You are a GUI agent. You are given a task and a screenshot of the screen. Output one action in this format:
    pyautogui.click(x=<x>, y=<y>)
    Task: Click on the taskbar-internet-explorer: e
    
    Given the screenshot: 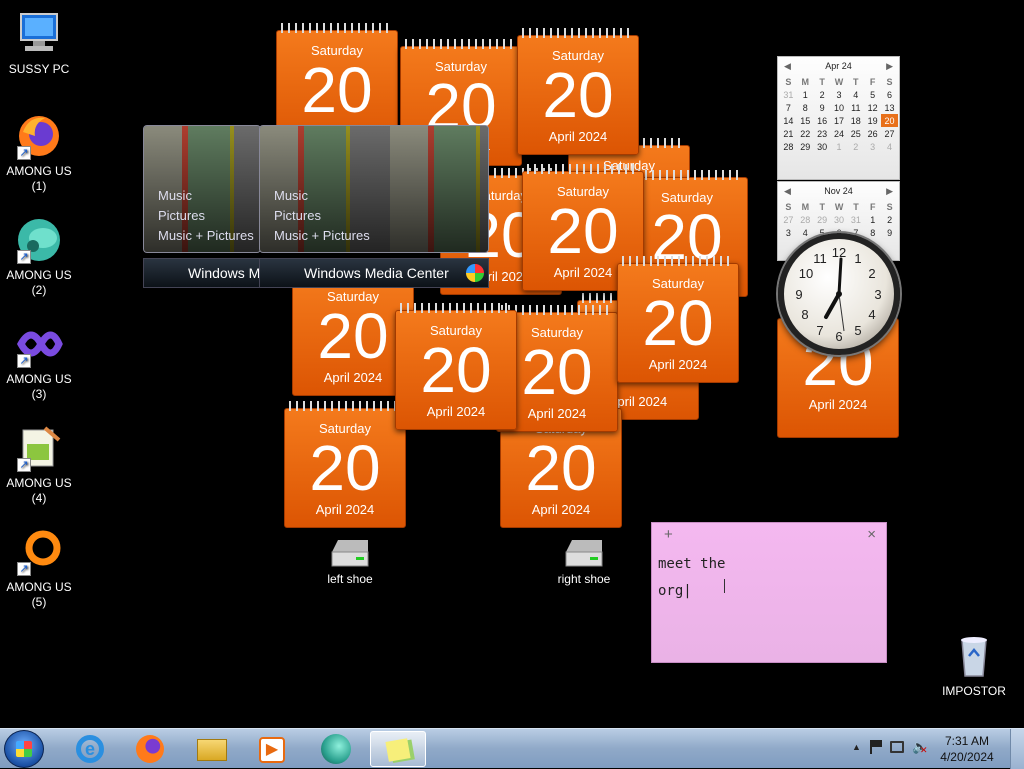 What is the action you would take?
    pyautogui.click(x=90, y=749)
    